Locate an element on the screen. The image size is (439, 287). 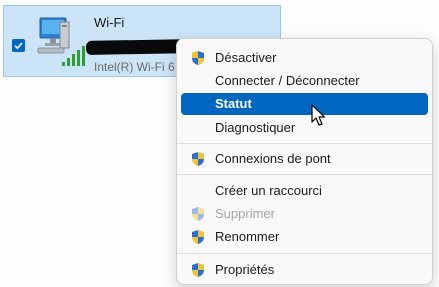
menu-item-label: Connexions de pont is located at coordinates (273, 158).